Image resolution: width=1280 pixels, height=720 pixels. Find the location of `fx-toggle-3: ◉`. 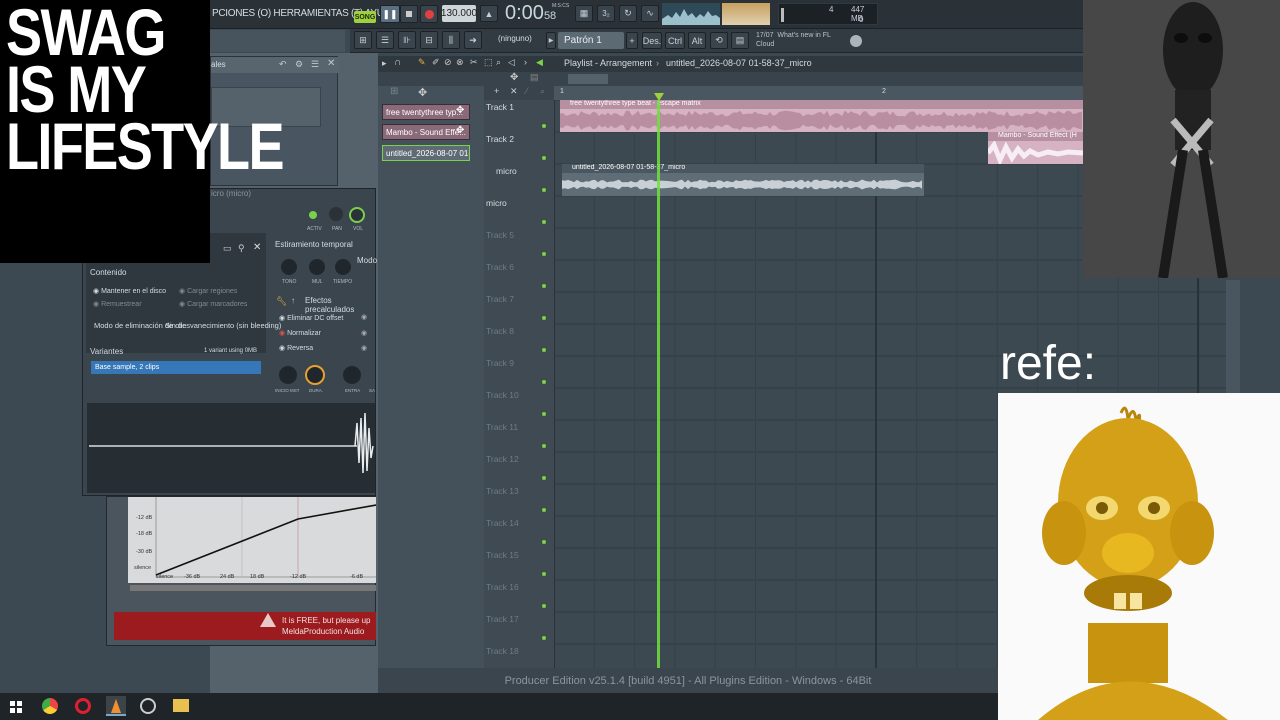

fx-toggle-3: ◉ is located at coordinates (364, 348).